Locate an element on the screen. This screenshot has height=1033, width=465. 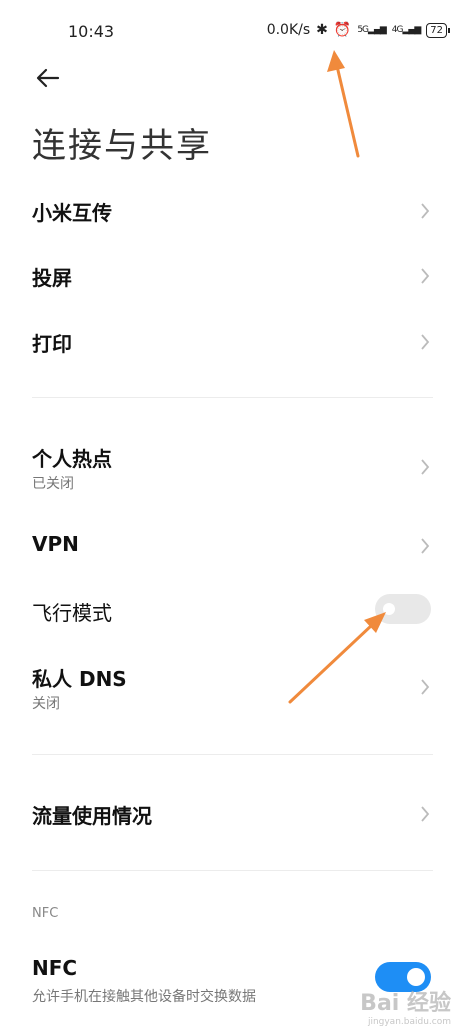
watermark: Bai 经验 jingyan.baidu.com is located at coordinates (405, 1009).